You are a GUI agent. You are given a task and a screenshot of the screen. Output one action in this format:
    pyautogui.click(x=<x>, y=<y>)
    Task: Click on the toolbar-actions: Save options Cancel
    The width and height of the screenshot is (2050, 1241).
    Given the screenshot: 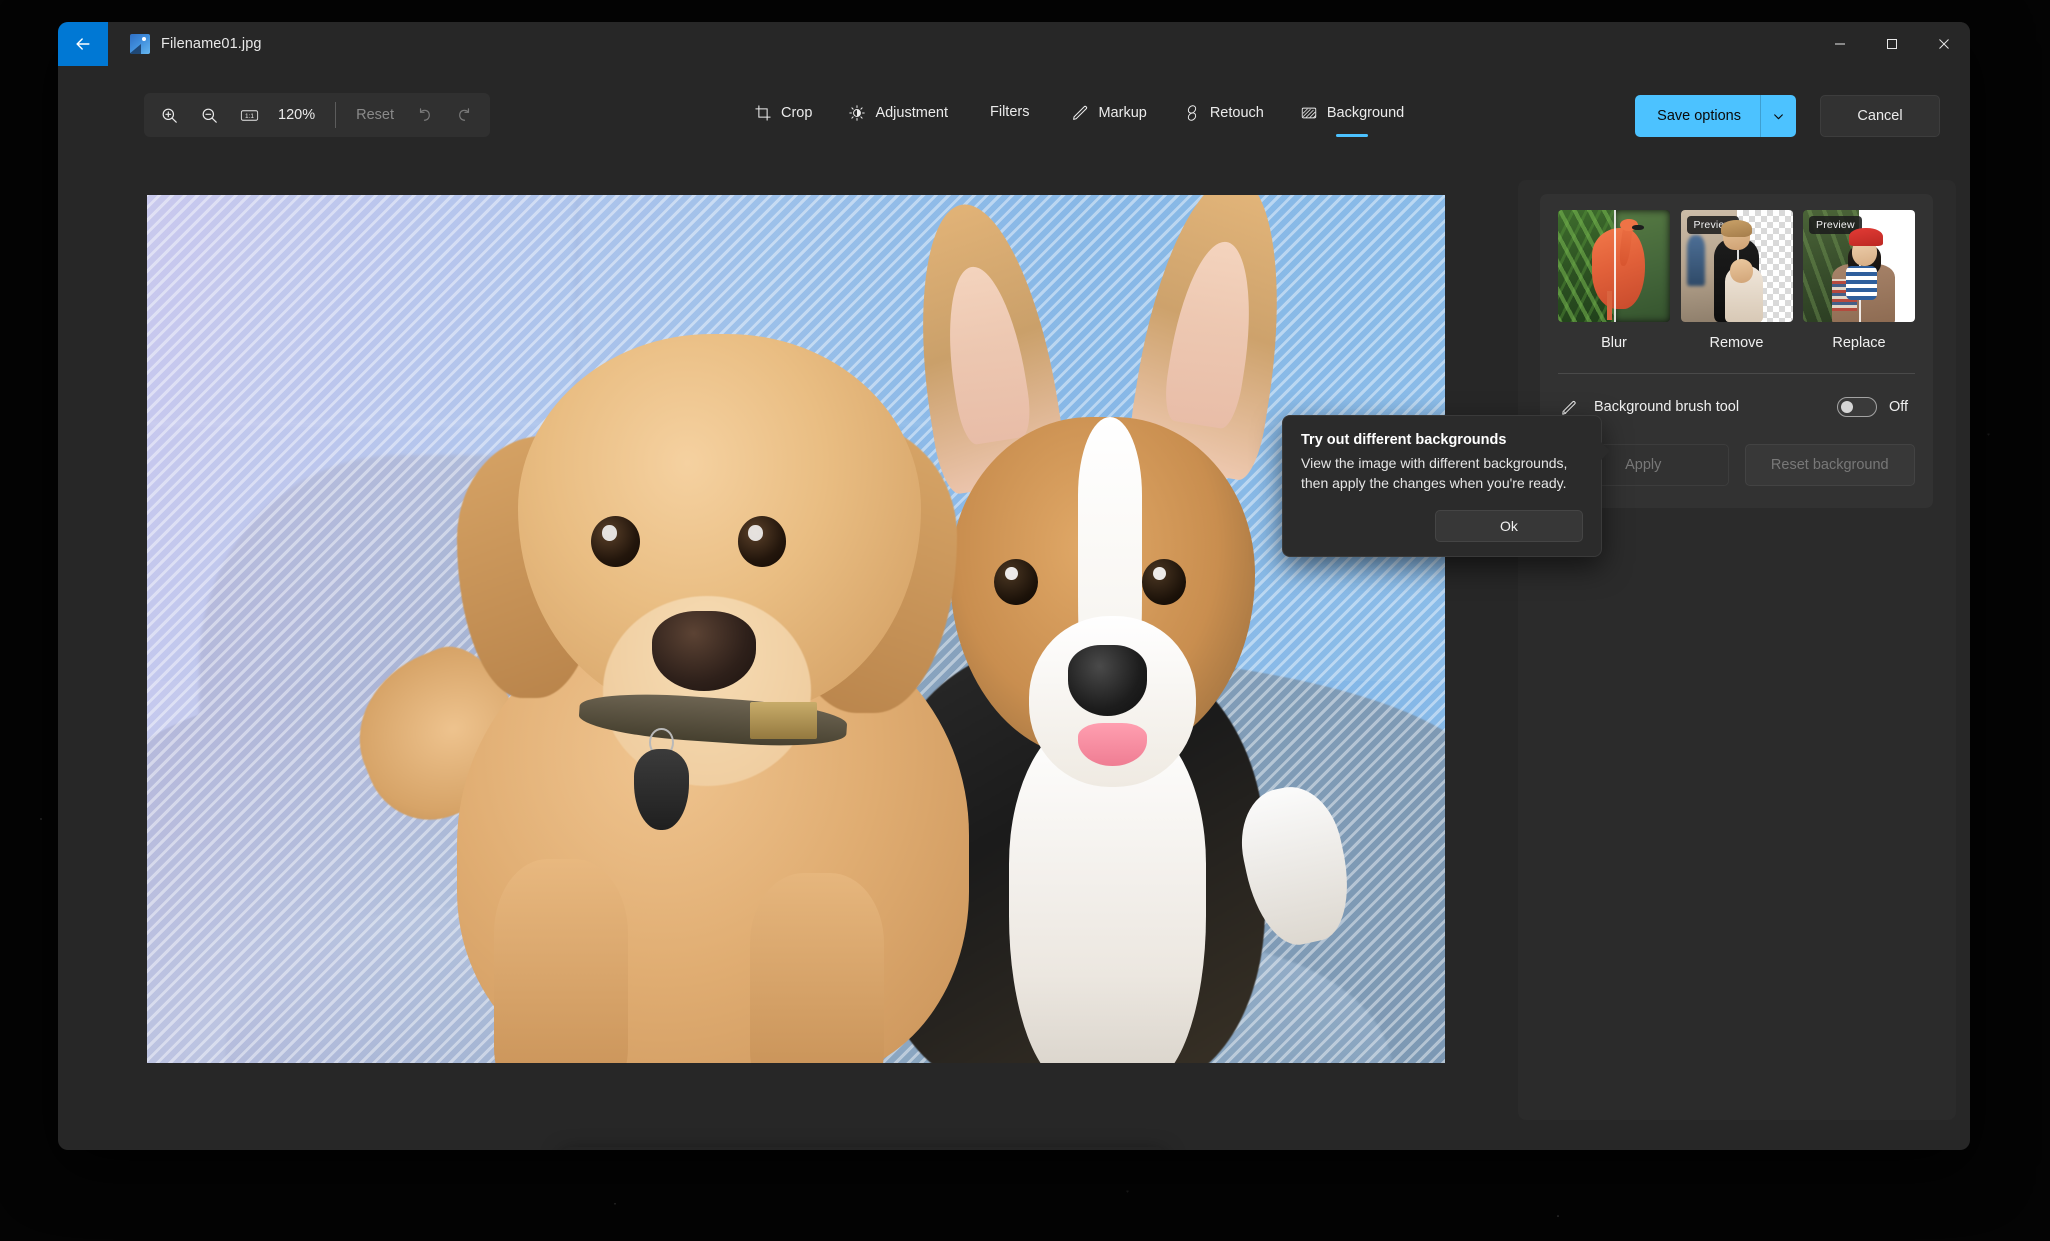 What is the action you would take?
    pyautogui.click(x=1787, y=116)
    